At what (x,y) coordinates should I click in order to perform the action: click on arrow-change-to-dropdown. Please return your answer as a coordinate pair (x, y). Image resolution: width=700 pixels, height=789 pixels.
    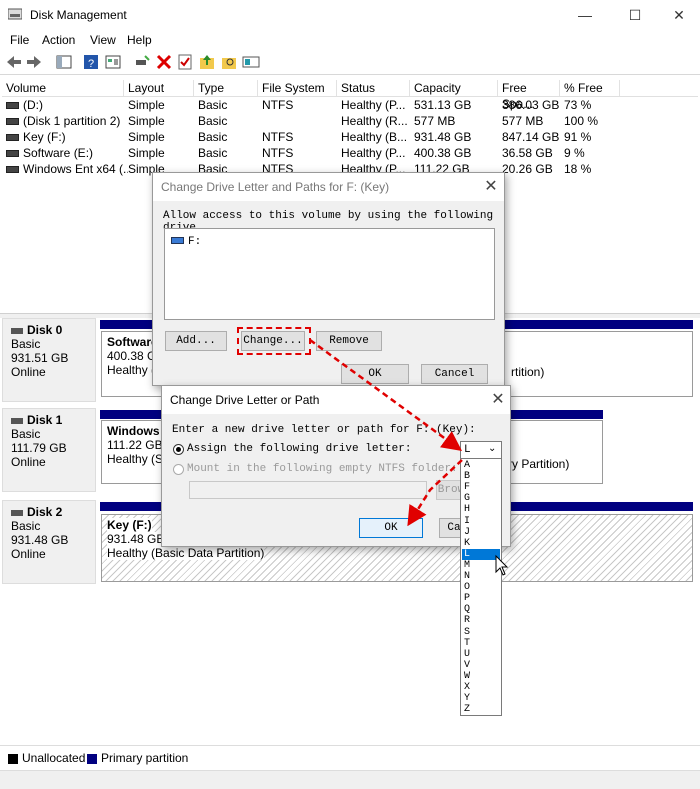
    Looking at the image, I should click on (386, 394).